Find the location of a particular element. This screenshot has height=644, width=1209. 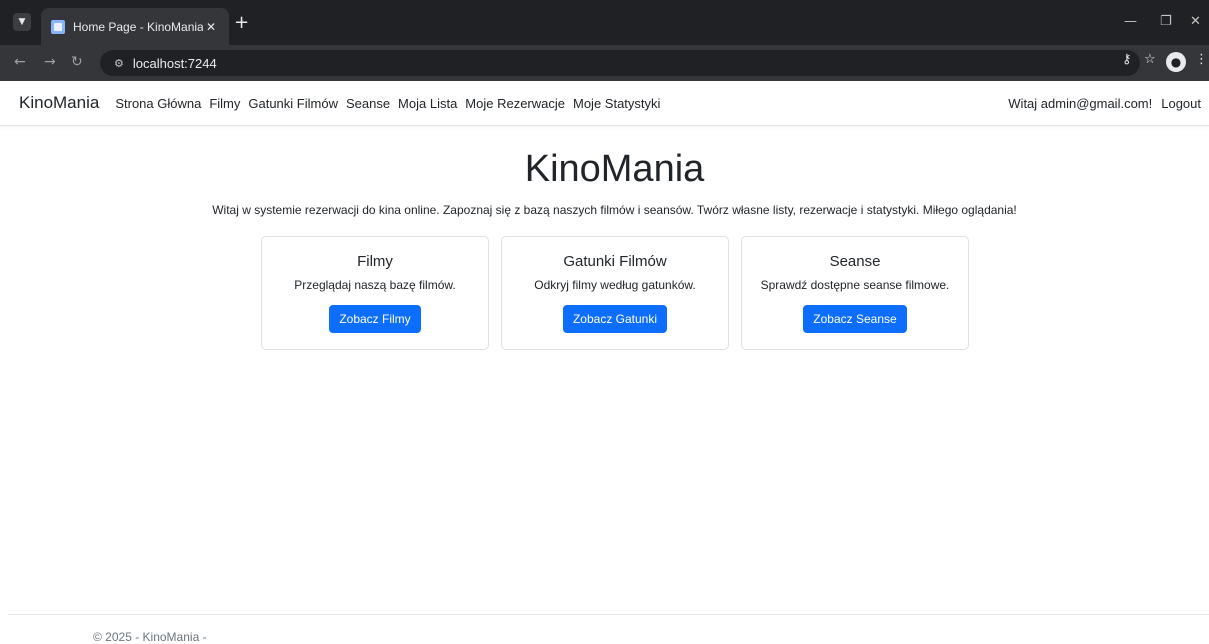

tab-search-icon: ▼ is located at coordinates (22, 22).